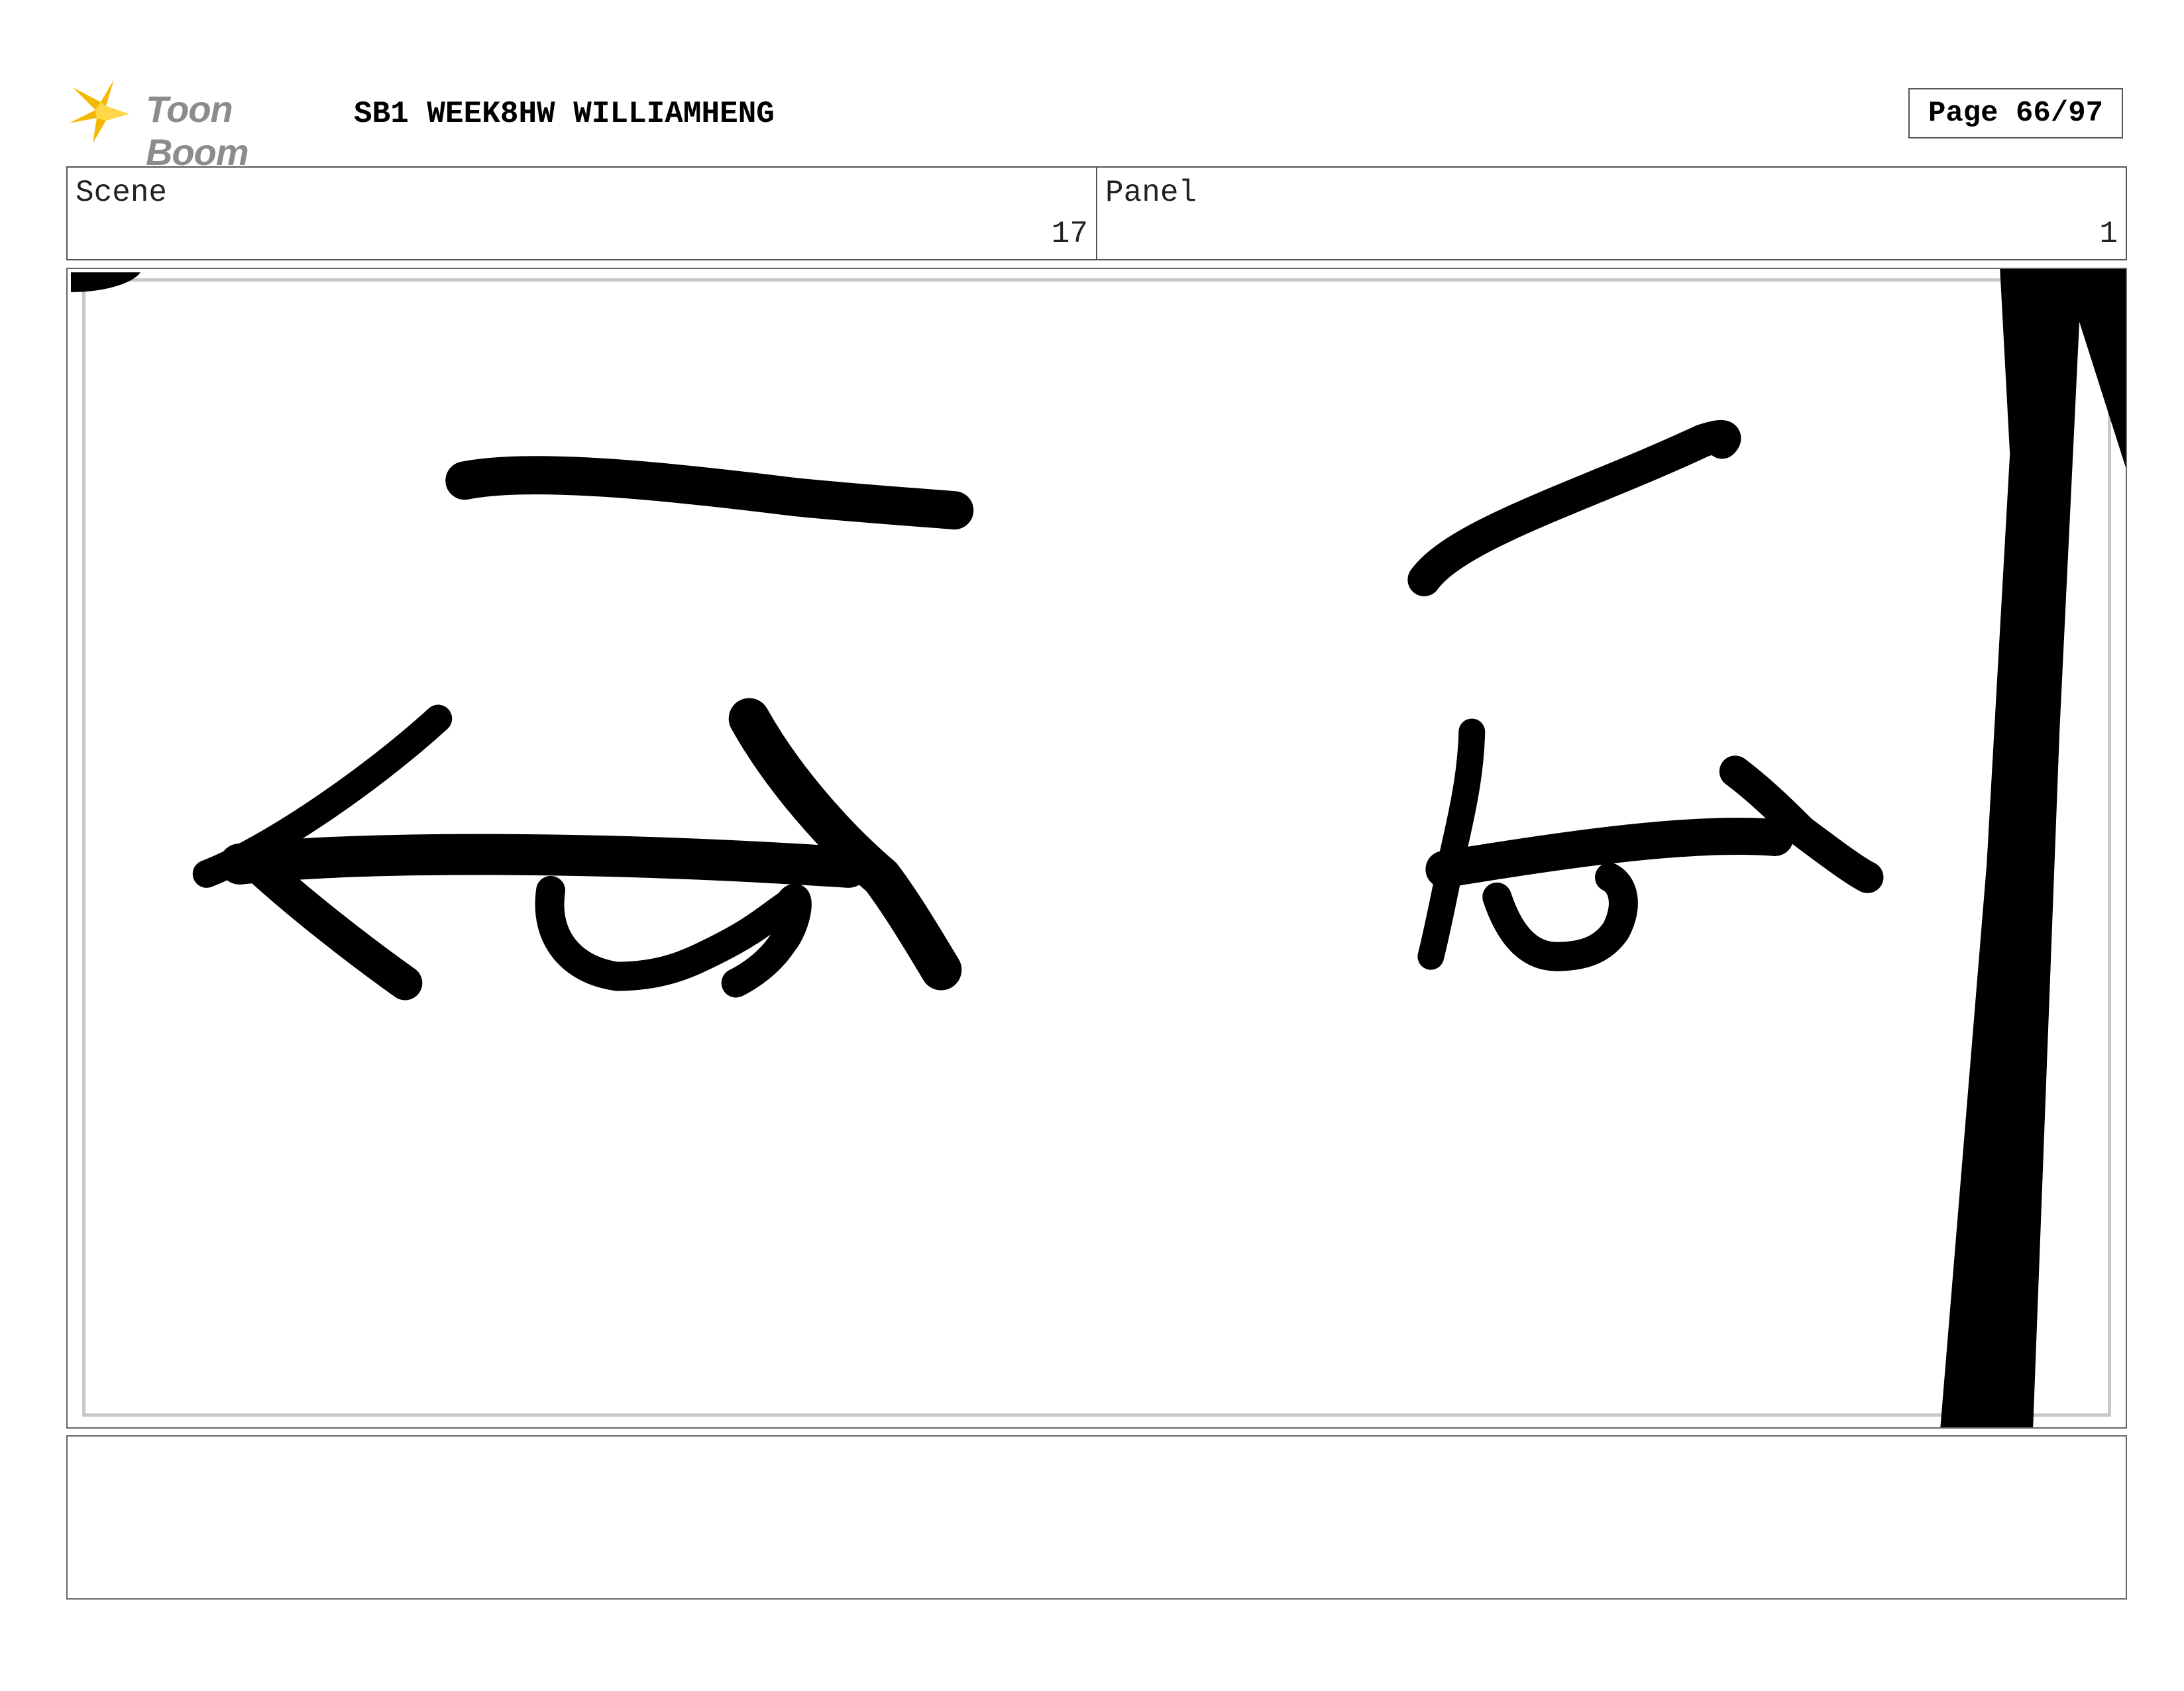 The width and height of the screenshot is (2184, 1691). I want to click on toon-boom-logo: Toon Boom, so click(198, 123).